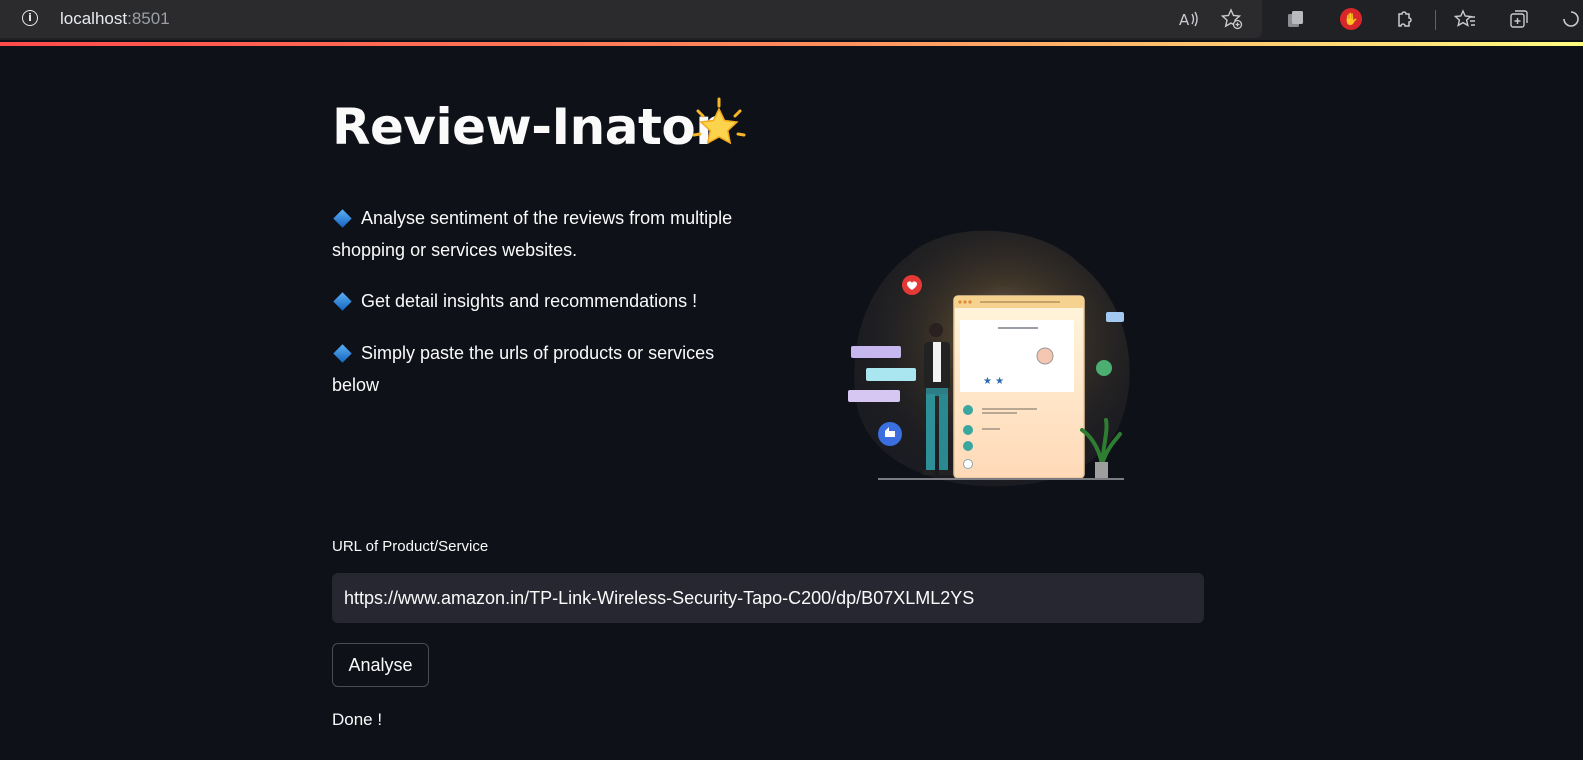  Describe the element at coordinates (380, 665) in the screenshot. I see `analyse-button: Analyse` at that location.